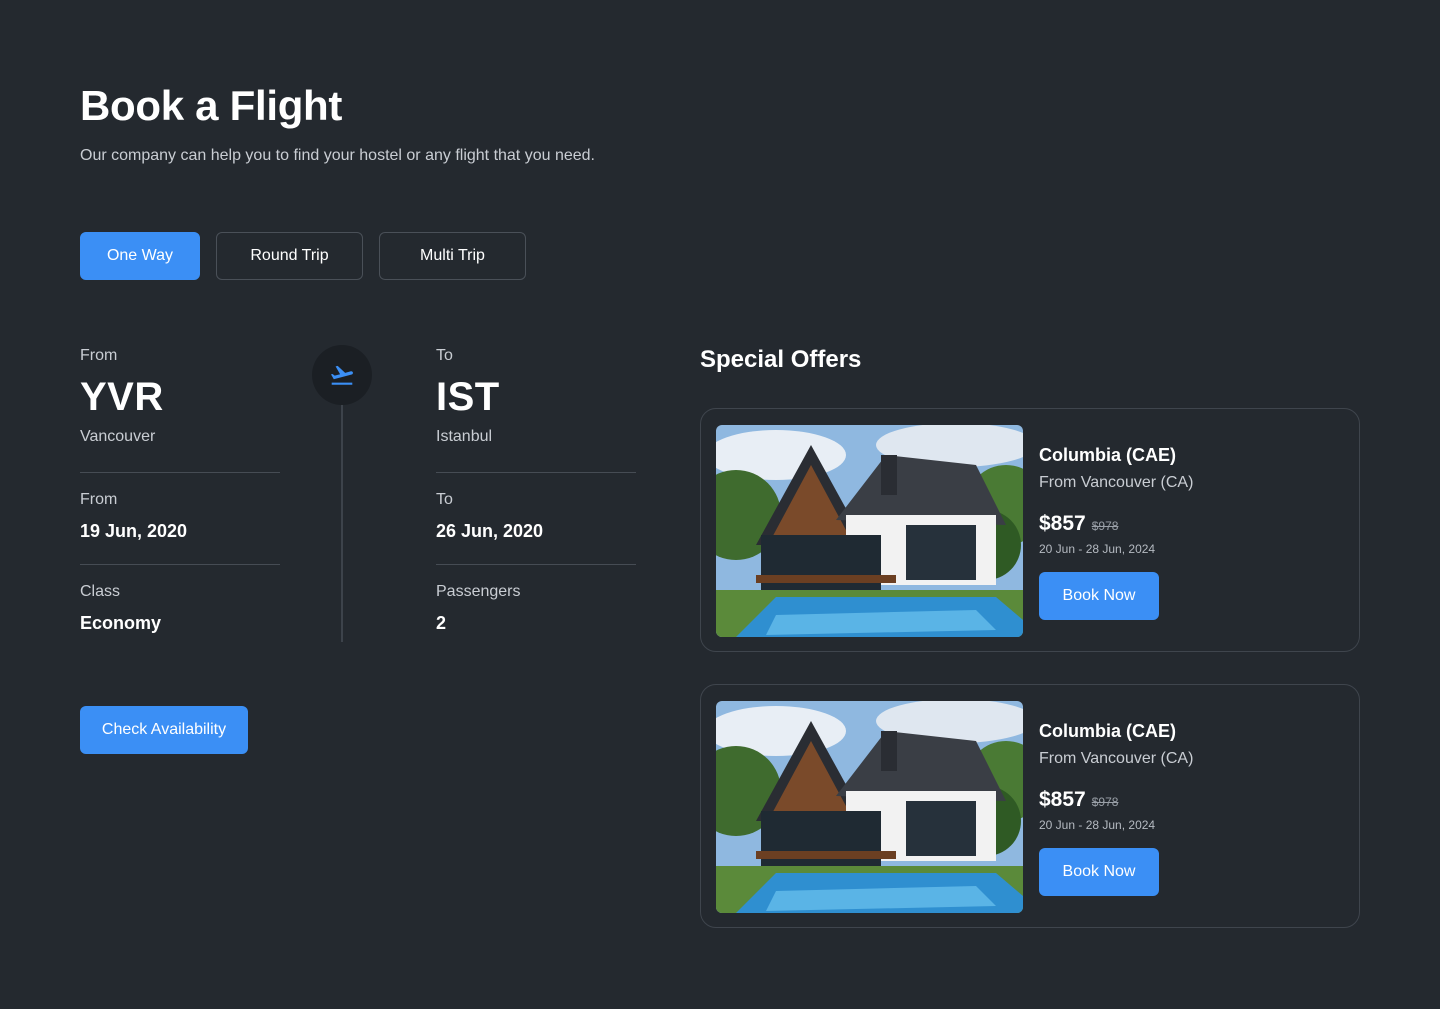 This screenshot has height=1009, width=1440. What do you see at coordinates (478, 591) in the screenshot?
I see `passengers-label: Passengers` at bounding box center [478, 591].